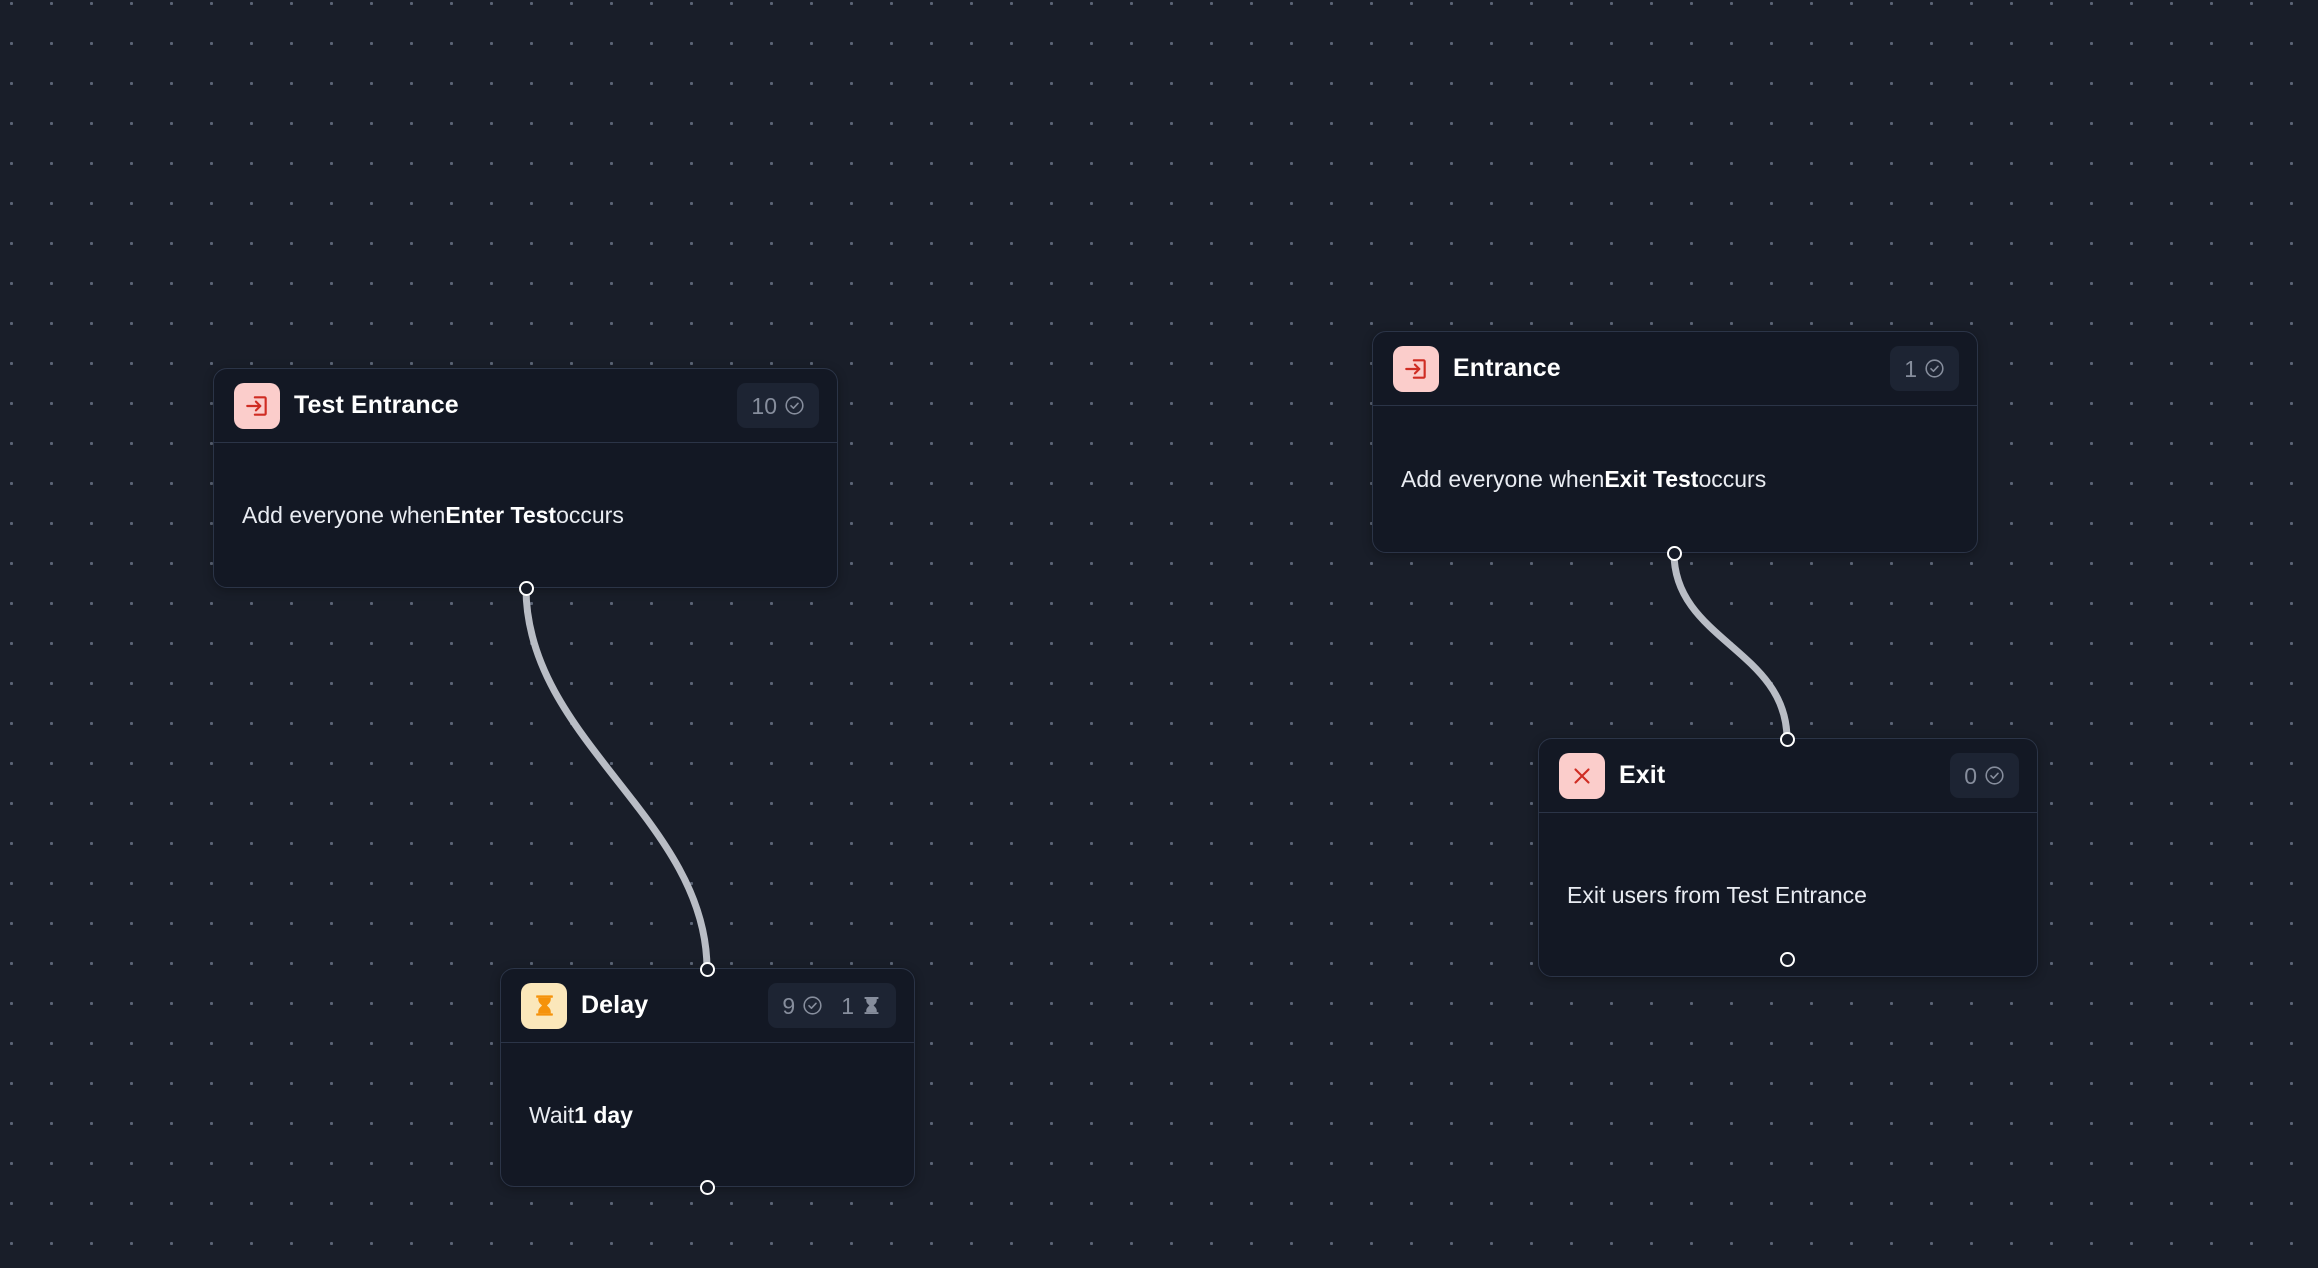 This screenshot has width=2318, height=1268. I want to click on node-header: Delay 9 1, so click(707, 1006).